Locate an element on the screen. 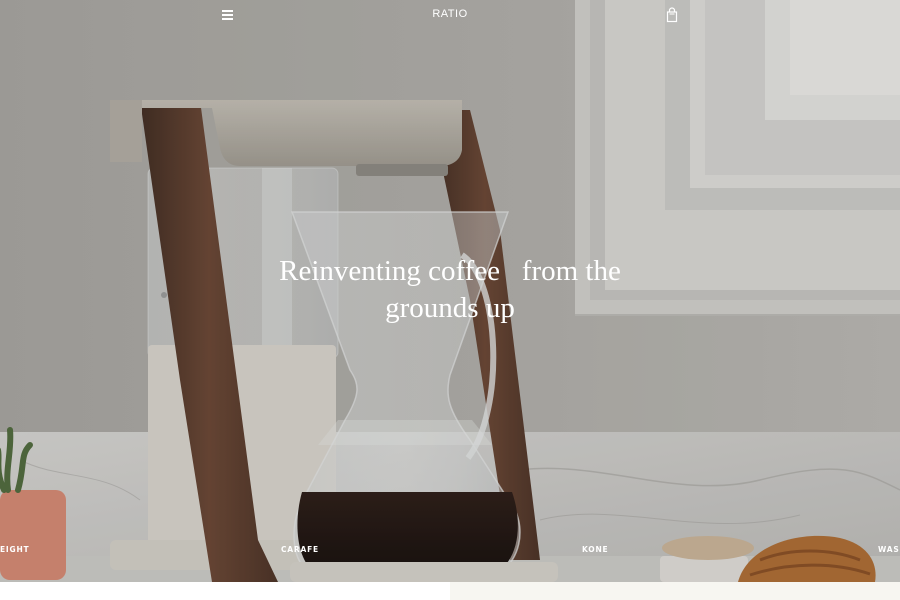 The height and width of the screenshot is (600, 900). category-link-eight: EIGHT is located at coordinates (14, 549).